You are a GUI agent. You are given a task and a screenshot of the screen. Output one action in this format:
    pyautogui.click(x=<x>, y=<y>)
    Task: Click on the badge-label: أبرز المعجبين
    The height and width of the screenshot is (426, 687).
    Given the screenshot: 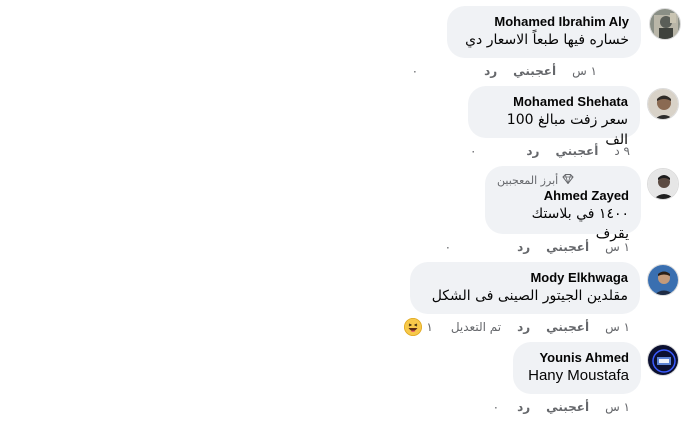 What is the action you would take?
    pyautogui.click(x=528, y=180)
    